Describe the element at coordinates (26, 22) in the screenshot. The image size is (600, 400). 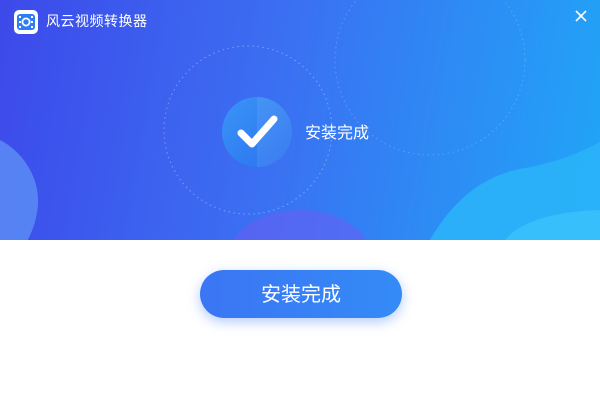
I see `video-converter-logo-icon` at that location.